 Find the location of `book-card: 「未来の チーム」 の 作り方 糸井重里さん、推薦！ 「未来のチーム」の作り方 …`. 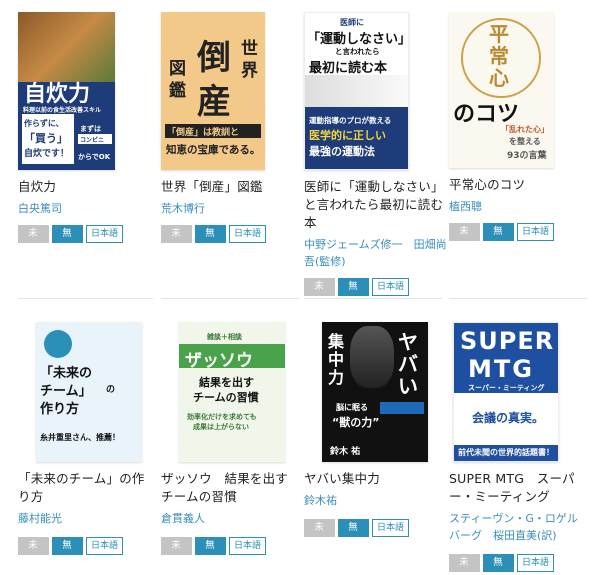

book-card: 「未来の チーム」 の 作り方 糸井重里さん、推薦！ 「未来のチーム」の作り方 … is located at coordinates (90, 445).